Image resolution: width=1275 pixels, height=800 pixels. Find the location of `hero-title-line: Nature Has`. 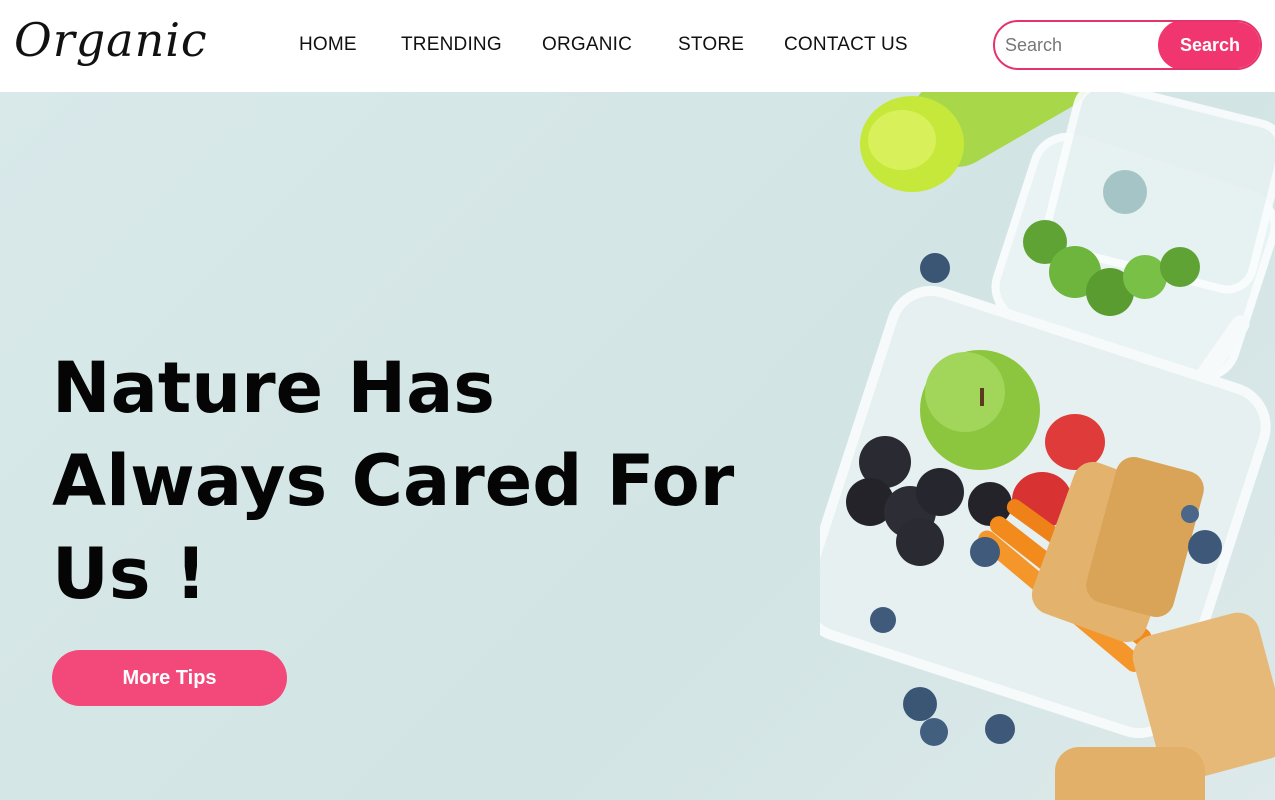

hero-title-line: Nature Has is located at coordinates (273, 388).